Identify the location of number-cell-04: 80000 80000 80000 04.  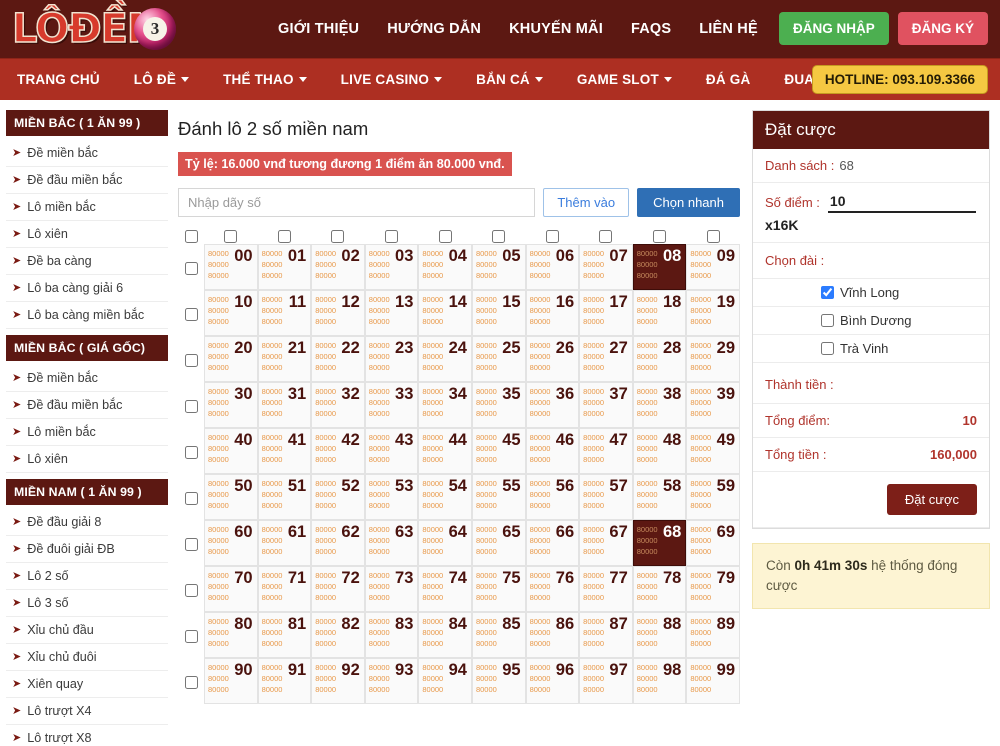
(445, 267).